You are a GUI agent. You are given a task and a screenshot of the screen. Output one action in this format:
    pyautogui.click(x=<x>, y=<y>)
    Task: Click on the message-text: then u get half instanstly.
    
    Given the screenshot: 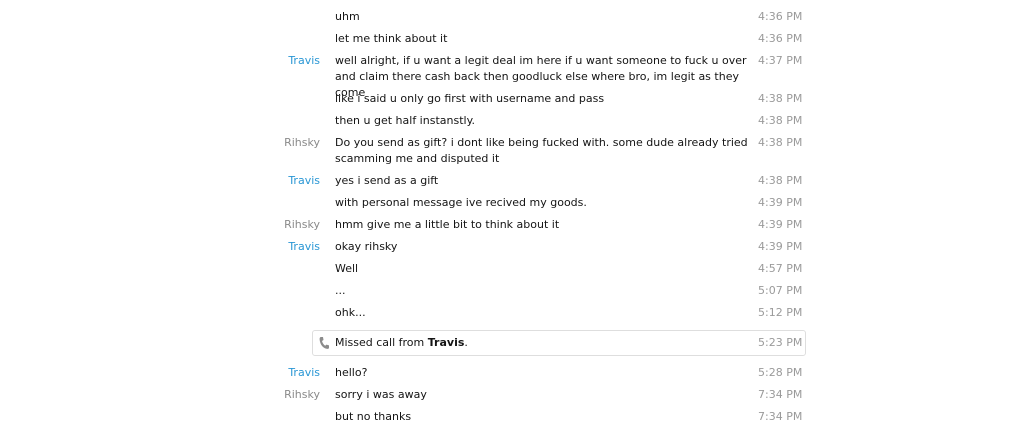 What is the action you would take?
    pyautogui.click(x=405, y=120)
    